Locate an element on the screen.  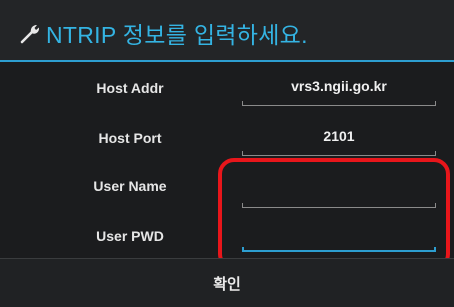
user-pwd-label: User PWD is located at coordinates (130, 236).